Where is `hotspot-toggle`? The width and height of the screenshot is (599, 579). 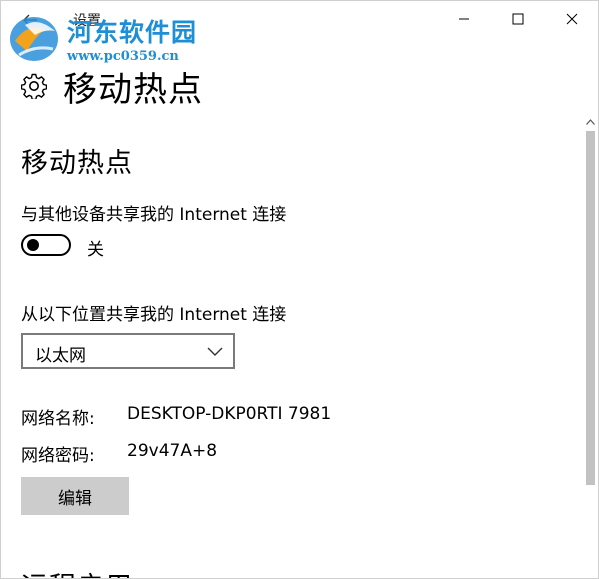 hotspot-toggle is located at coordinates (46, 245).